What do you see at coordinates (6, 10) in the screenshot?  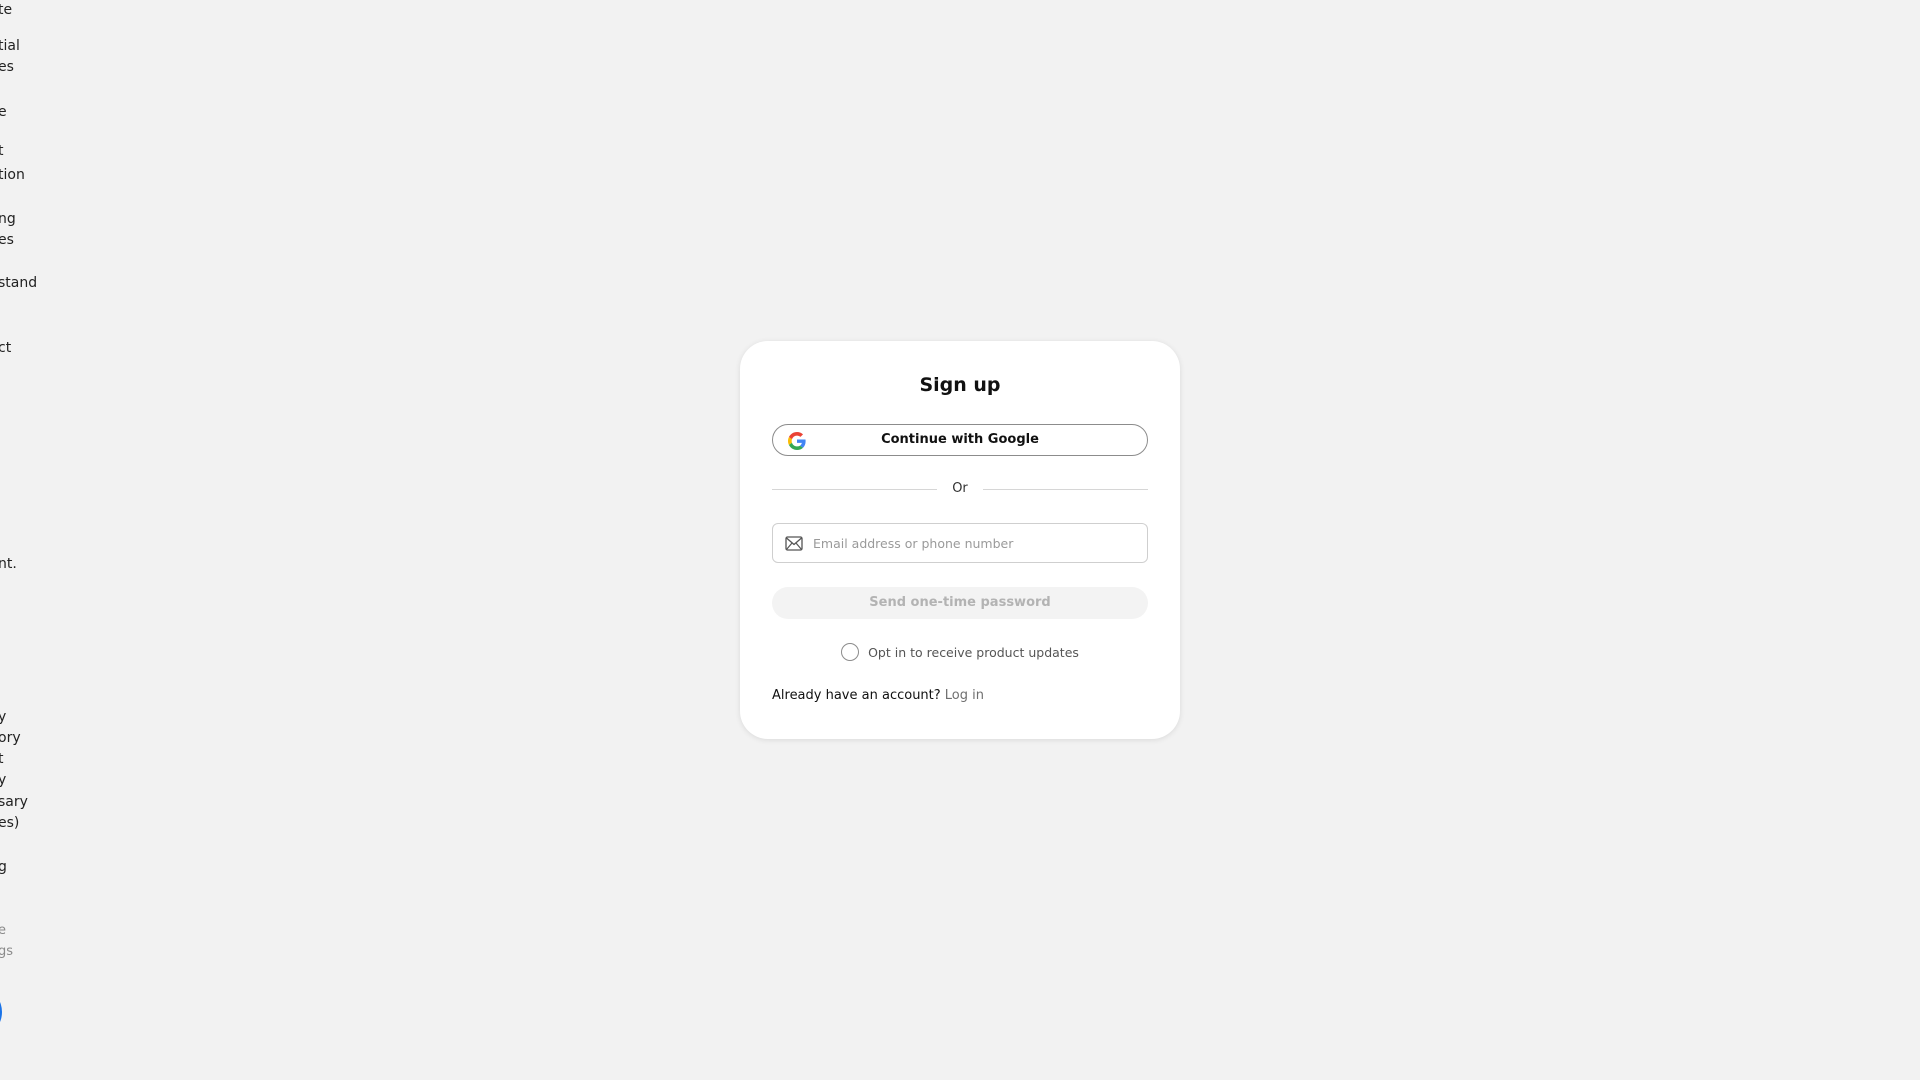 I see `sidebar-fragment: te` at bounding box center [6, 10].